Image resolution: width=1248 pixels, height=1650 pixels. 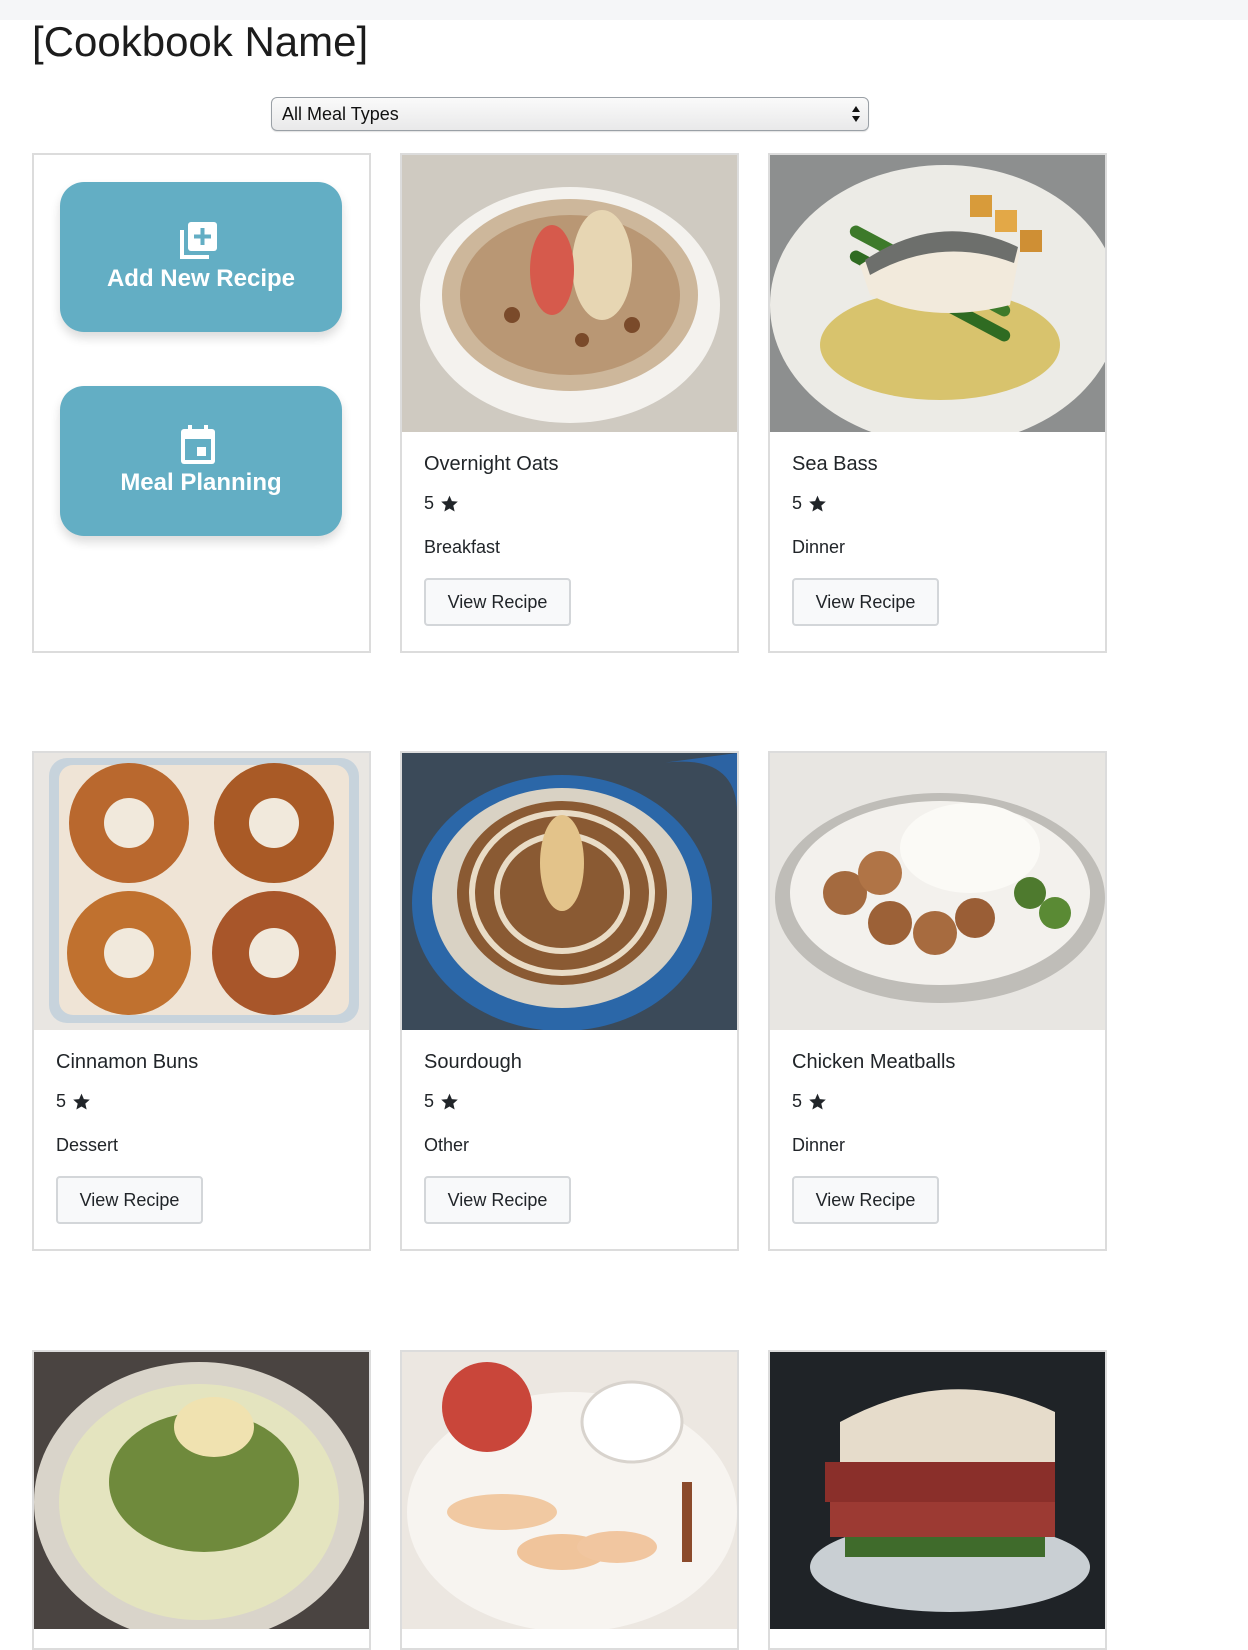 What do you see at coordinates (462, 547) in the screenshot?
I see `recipe-meal-type: Breakfast` at bounding box center [462, 547].